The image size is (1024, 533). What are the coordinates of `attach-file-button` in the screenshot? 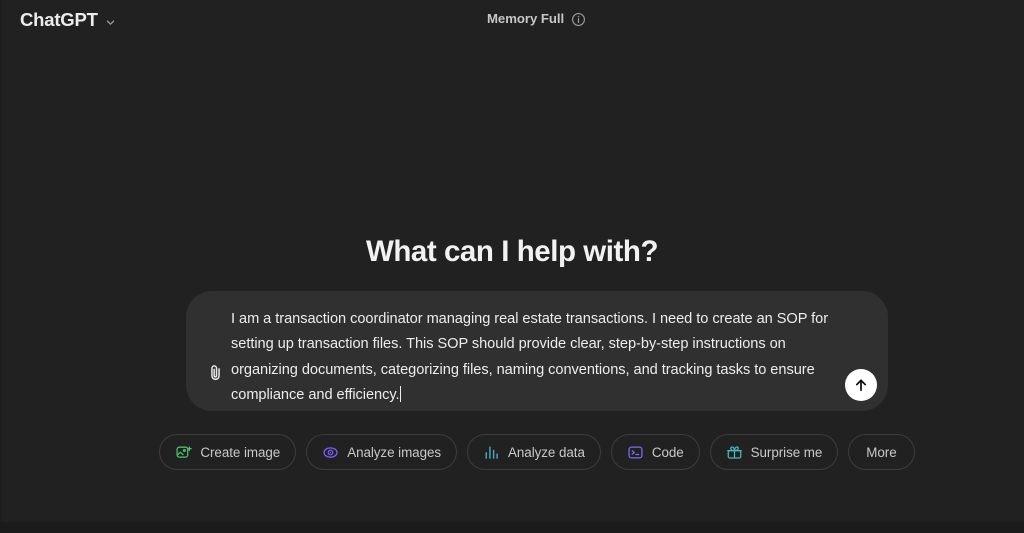 It's located at (215, 372).